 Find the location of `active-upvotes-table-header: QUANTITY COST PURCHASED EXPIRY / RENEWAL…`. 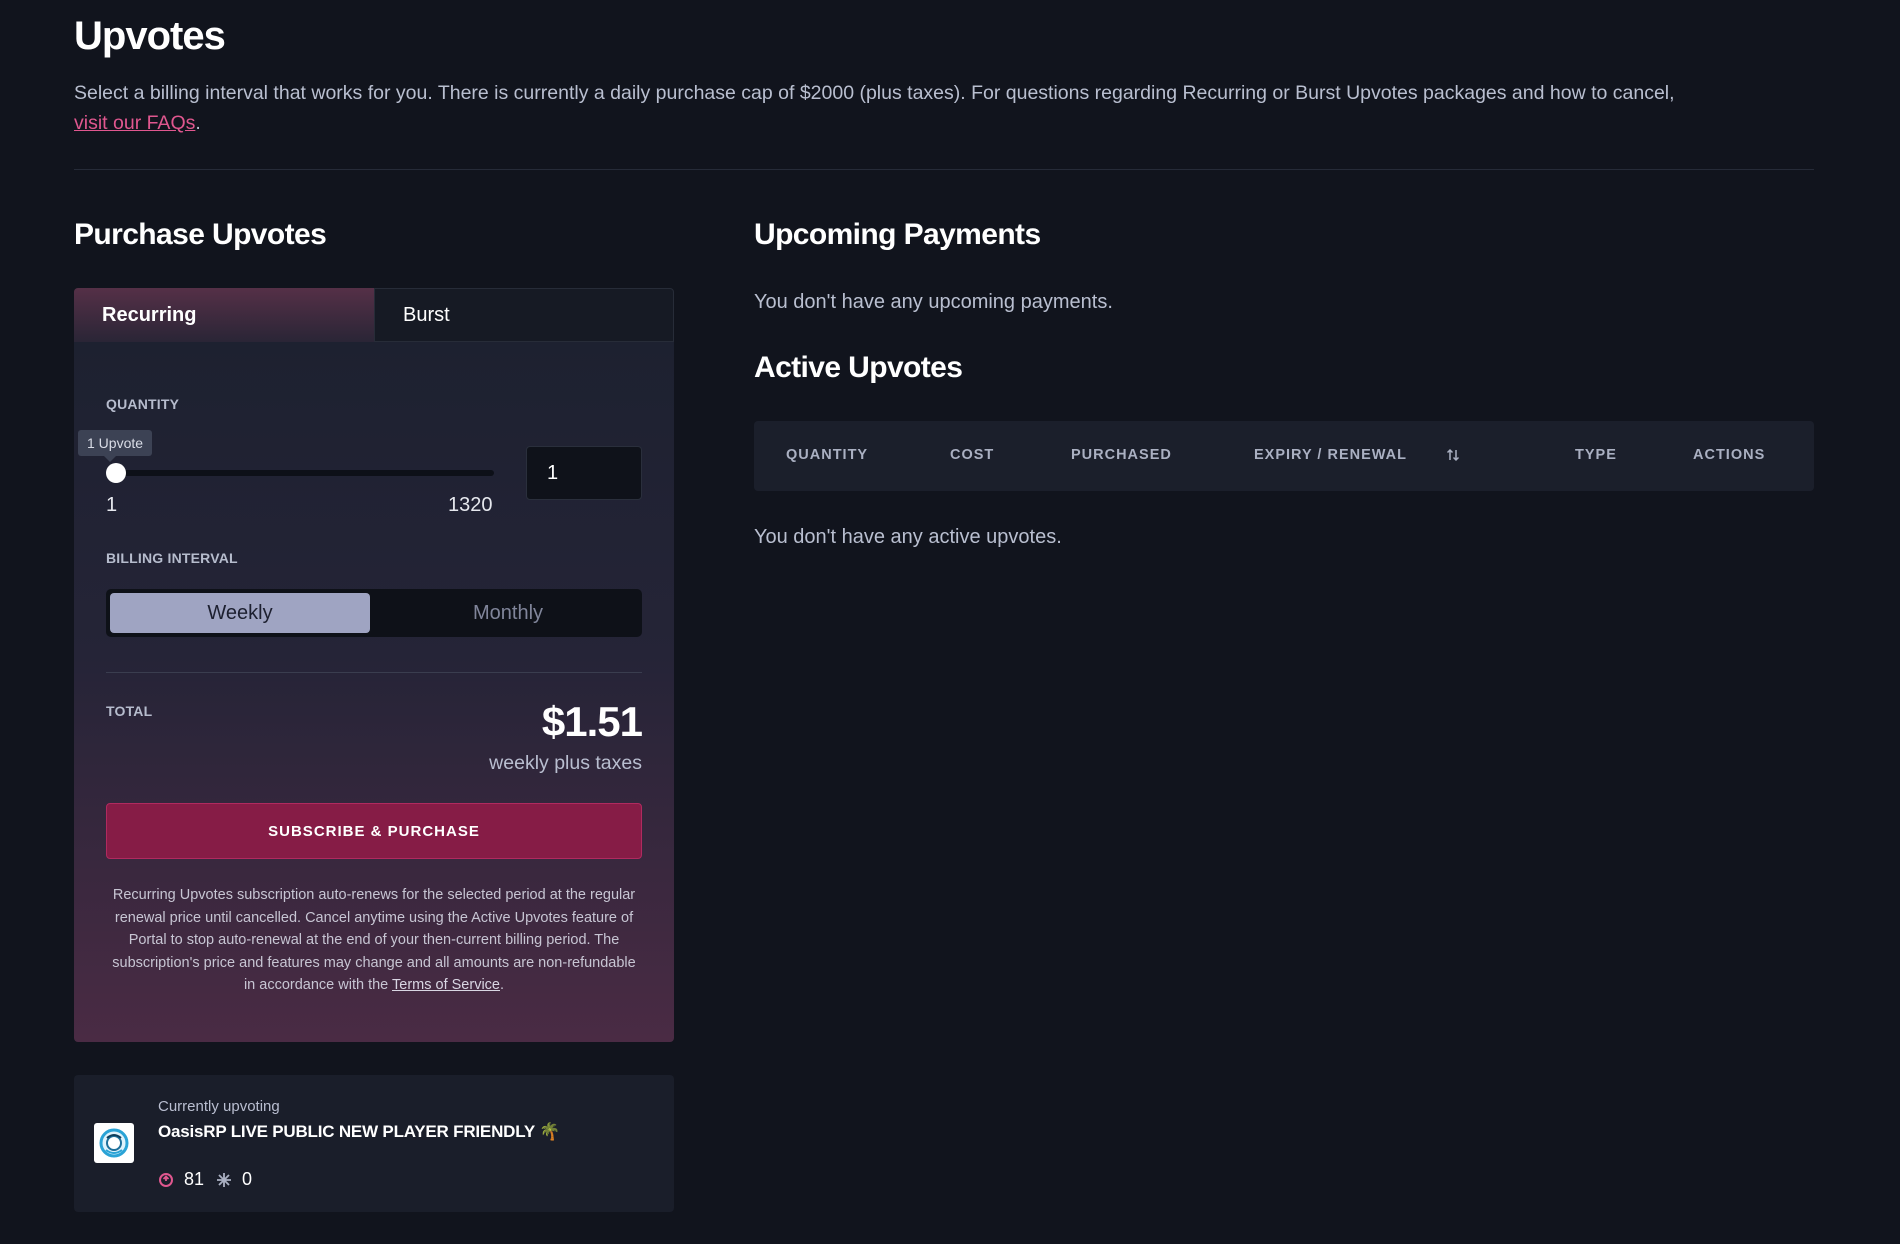

active-upvotes-table-header: QUANTITY COST PURCHASED EXPIRY / RENEWAL… is located at coordinates (1284, 456).